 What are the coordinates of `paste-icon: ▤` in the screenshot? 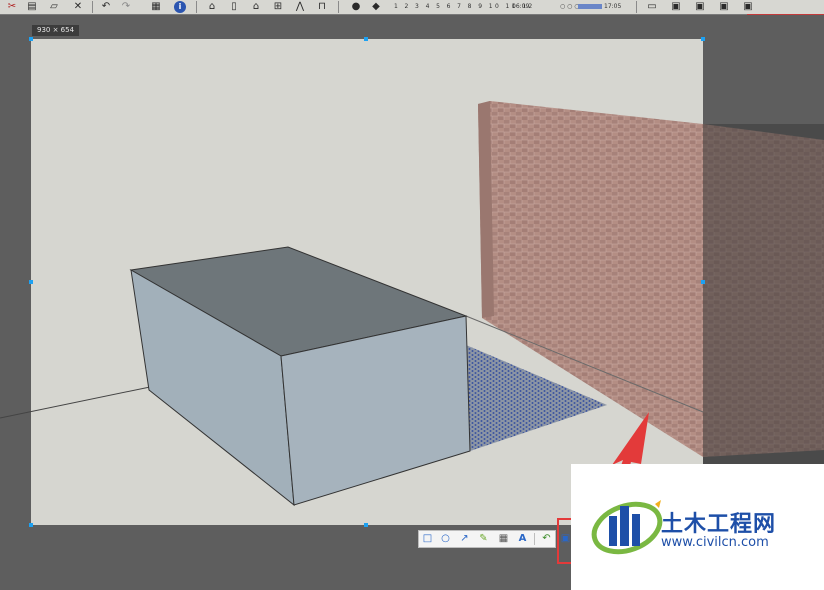 It's located at (32, 7).